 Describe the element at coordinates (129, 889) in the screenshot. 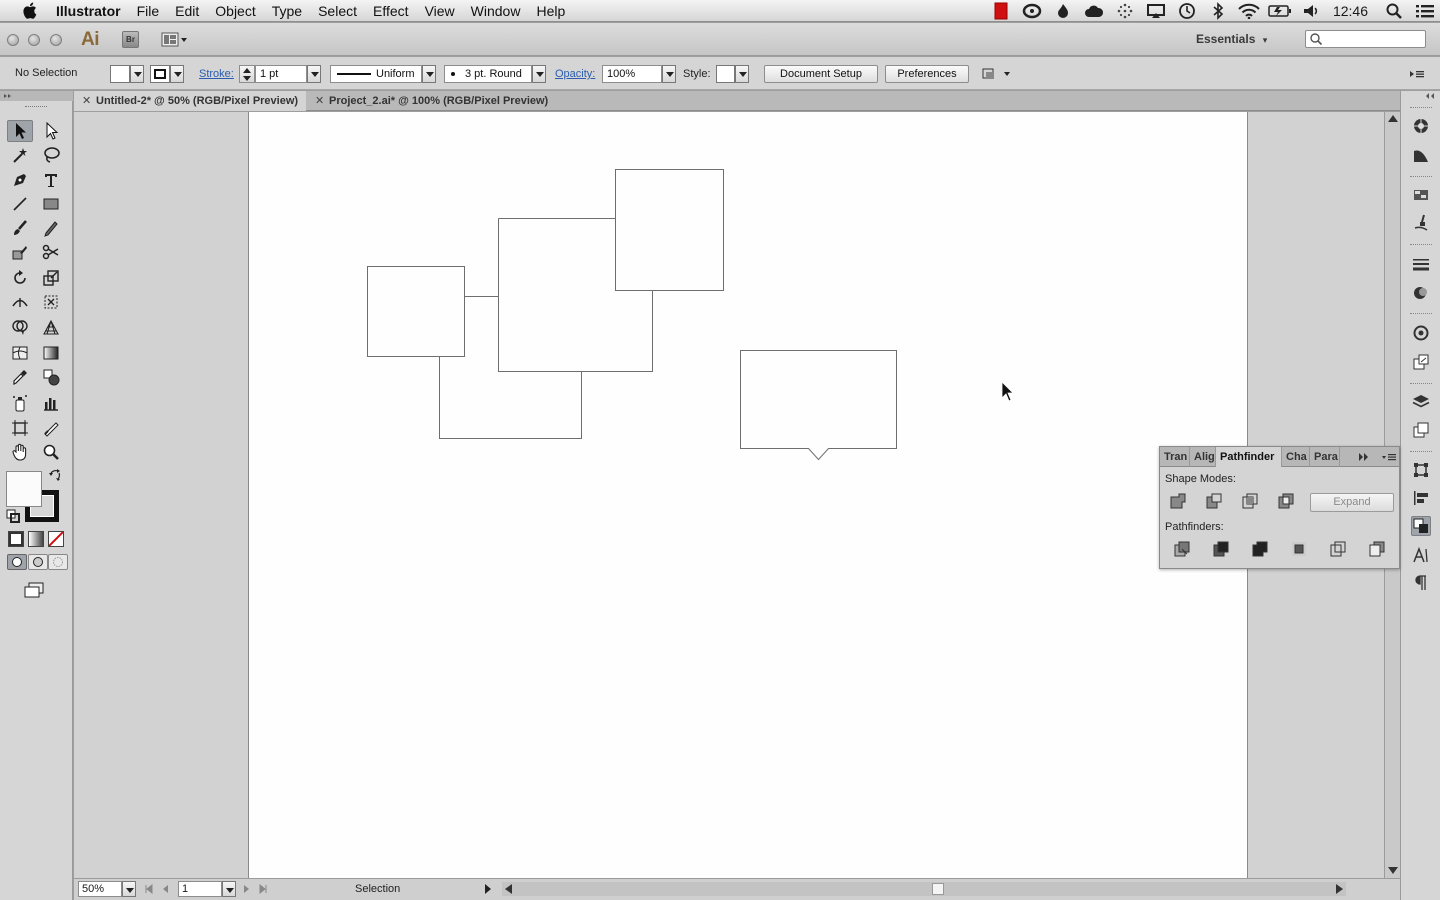

I see `zoom-dropdown` at that location.